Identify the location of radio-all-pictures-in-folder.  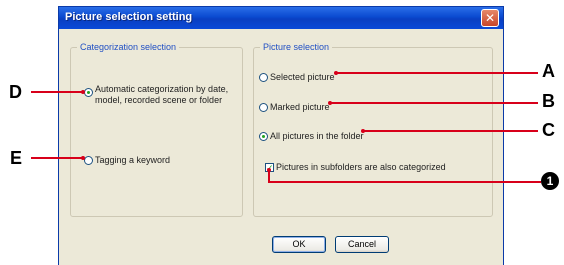
(263, 136).